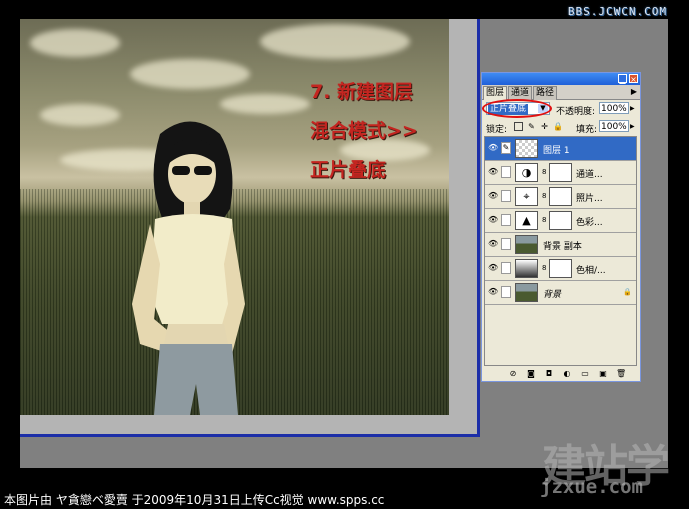  What do you see at coordinates (567, 374) in the screenshot?
I see `new-adjustment-icon: ◐` at bounding box center [567, 374].